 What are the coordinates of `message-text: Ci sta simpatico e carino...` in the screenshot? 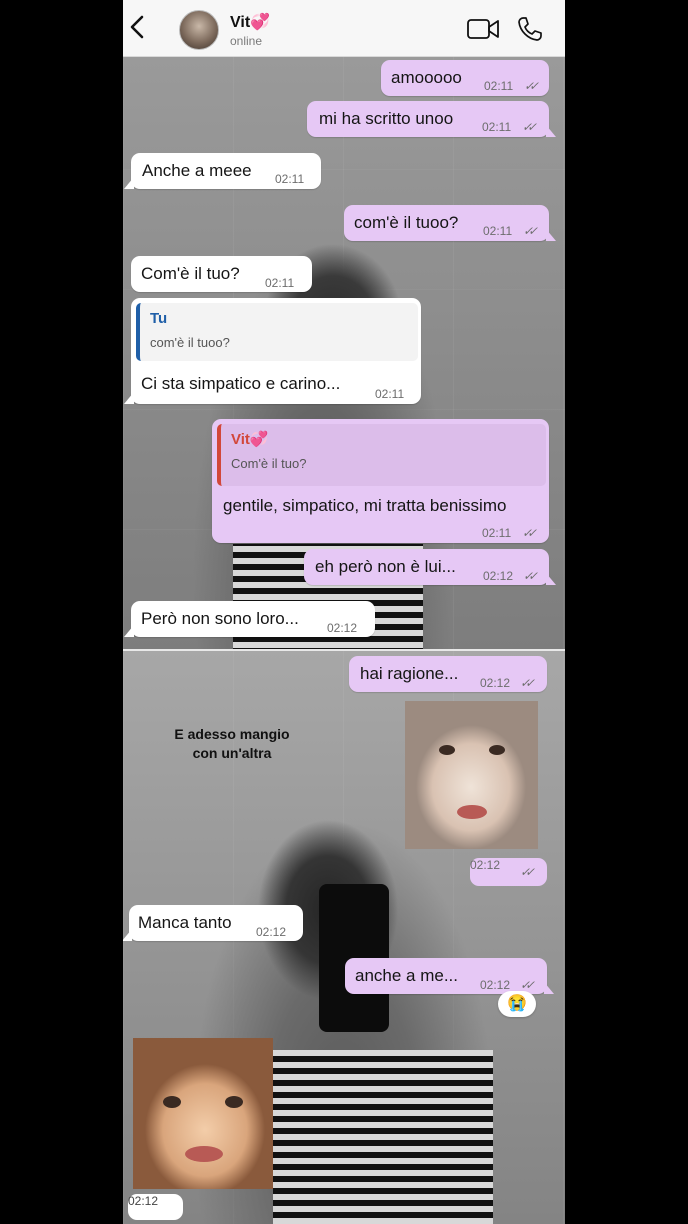 It's located at (241, 383).